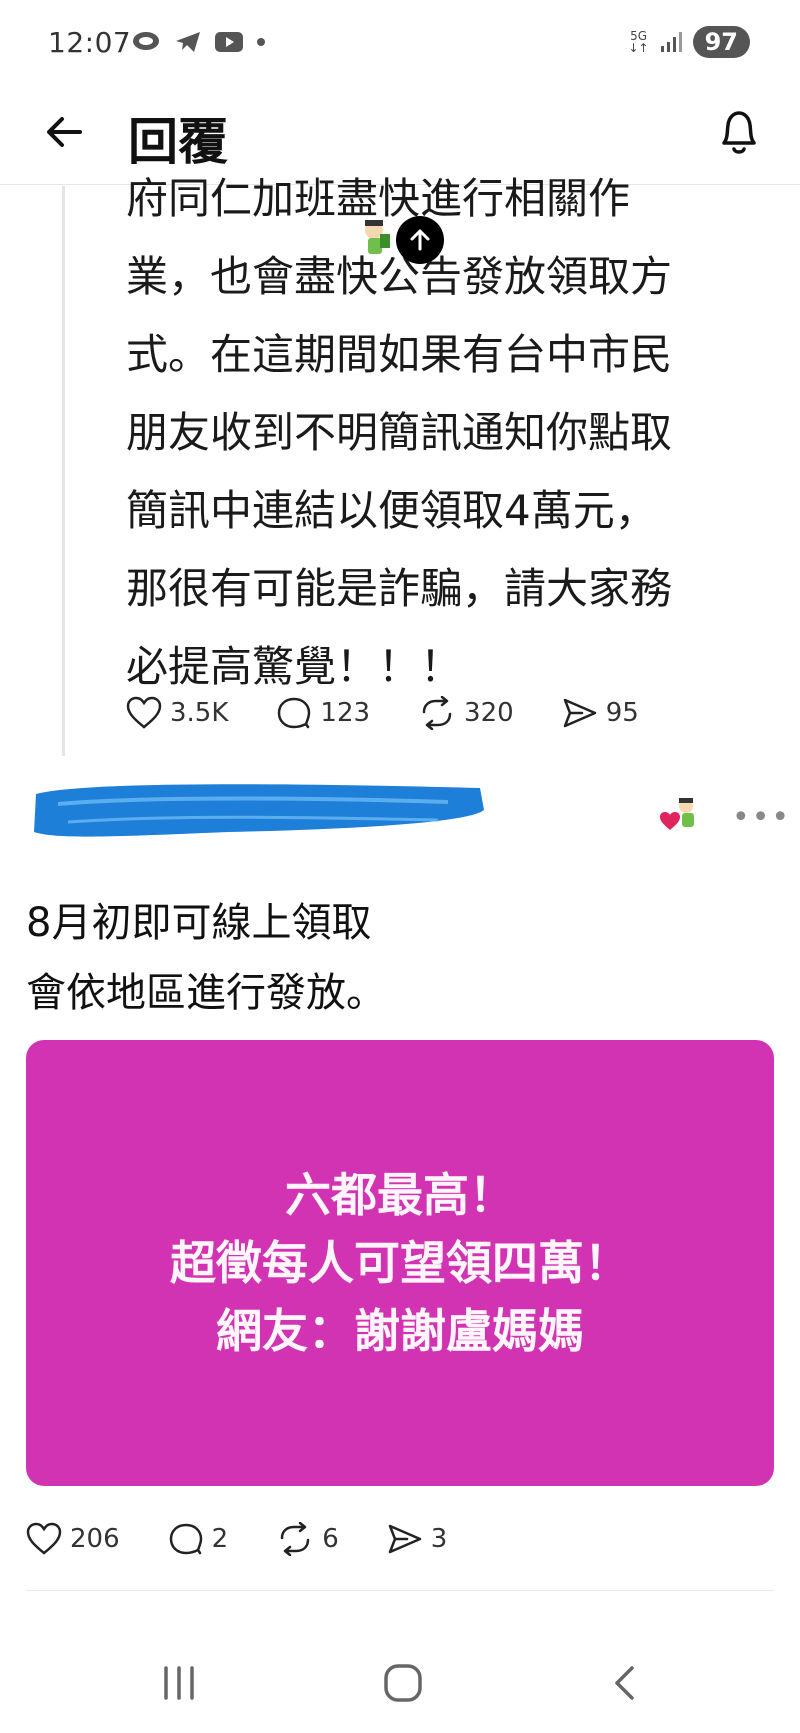  I want to click on like-button: 206, so click(73, 1539).